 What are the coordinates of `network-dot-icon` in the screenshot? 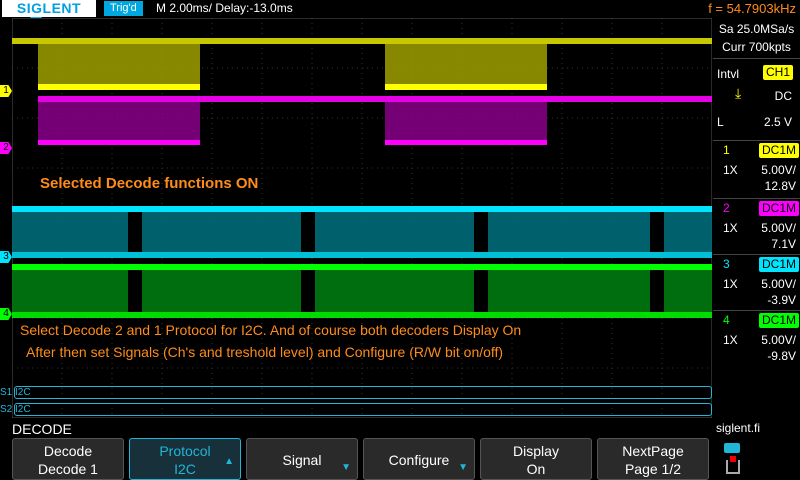 It's located at (733, 459).